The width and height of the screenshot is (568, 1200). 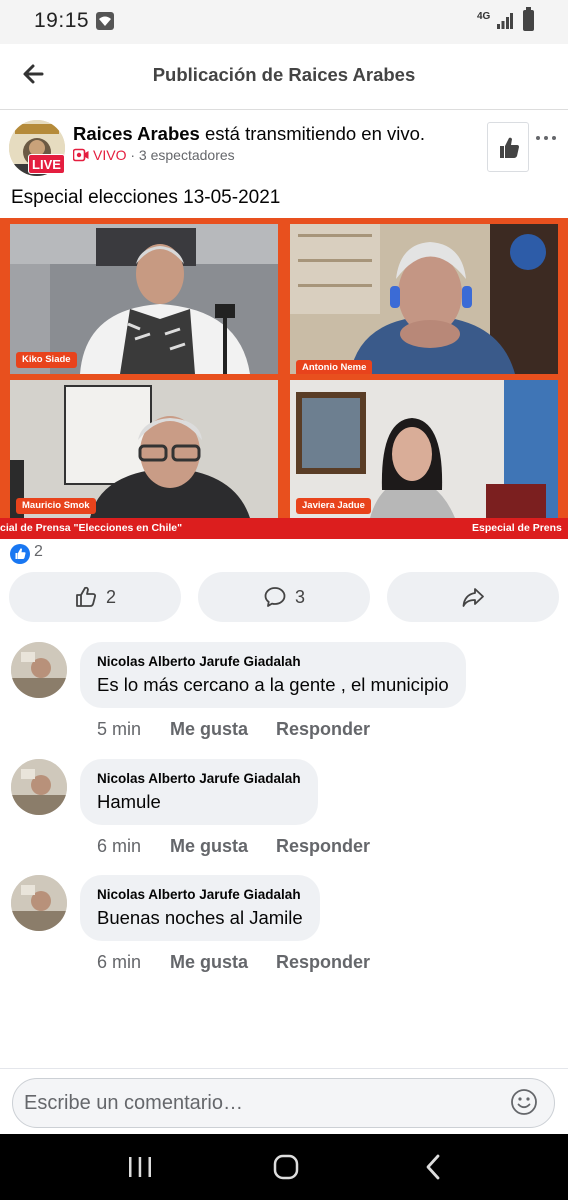 I want to click on participant-name: Javiera Jadue, so click(x=333, y=506).